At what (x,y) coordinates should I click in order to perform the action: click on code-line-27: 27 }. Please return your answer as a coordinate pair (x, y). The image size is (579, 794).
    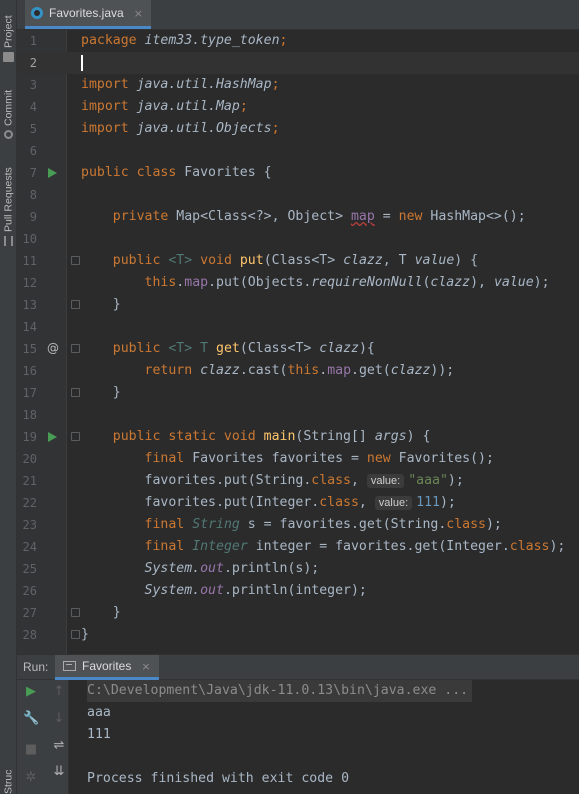
    Looking at the image, I should click on (298, 613).